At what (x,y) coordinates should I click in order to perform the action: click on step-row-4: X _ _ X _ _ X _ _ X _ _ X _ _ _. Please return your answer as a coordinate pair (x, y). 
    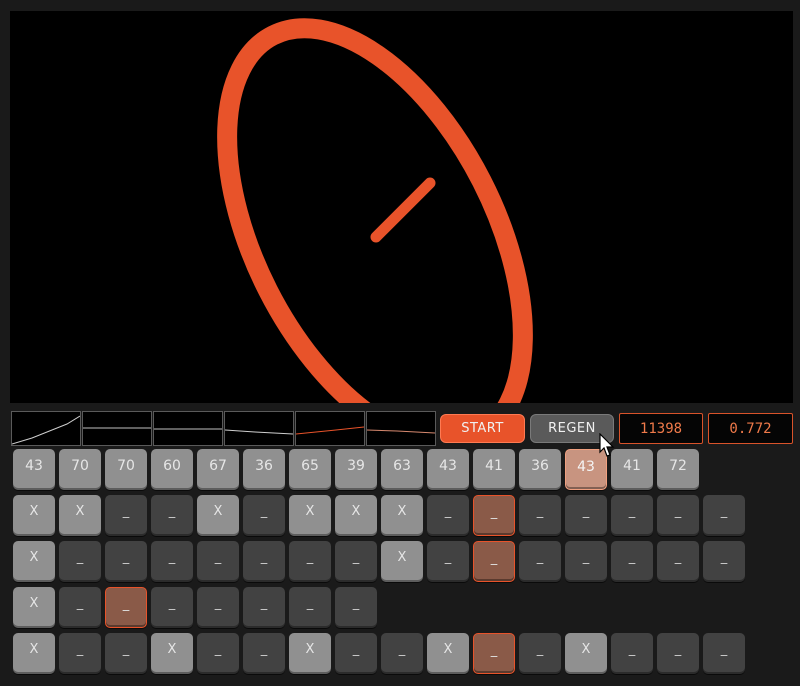
    Looking at the image, I should click on (381, 653).